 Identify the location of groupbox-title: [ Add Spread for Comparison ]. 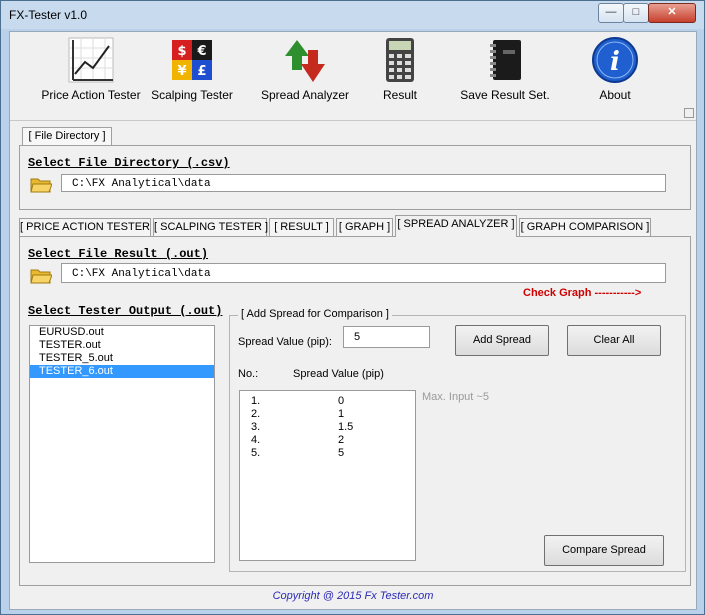
(315, 314).